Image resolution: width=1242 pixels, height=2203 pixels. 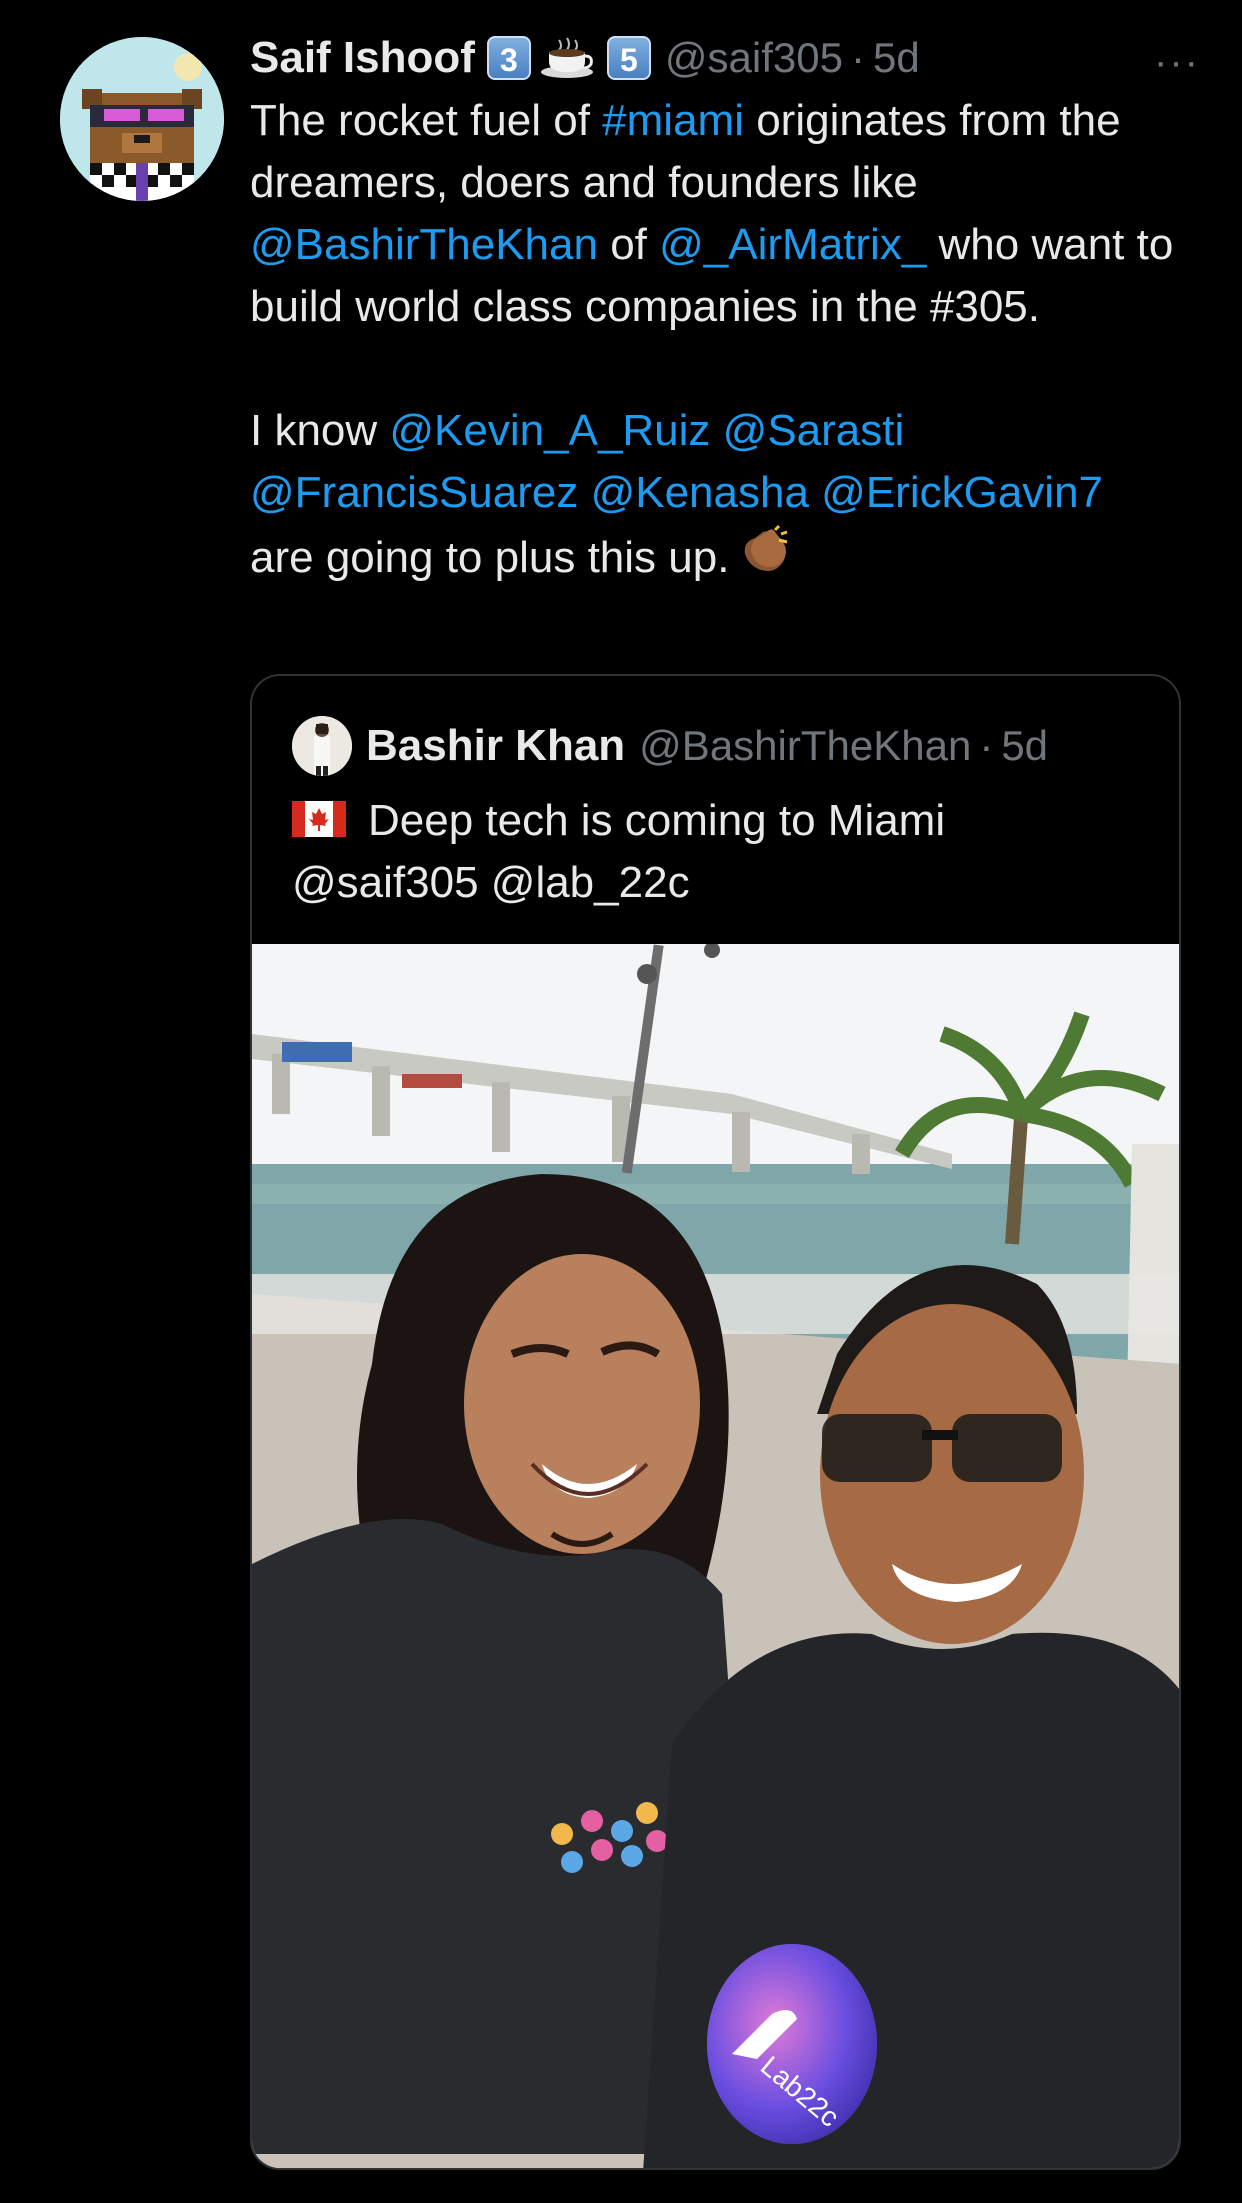 What do you see at coordinates (628, 244) in the screenshot?
I see `text-segment: of` at bounding box center [628, 244].